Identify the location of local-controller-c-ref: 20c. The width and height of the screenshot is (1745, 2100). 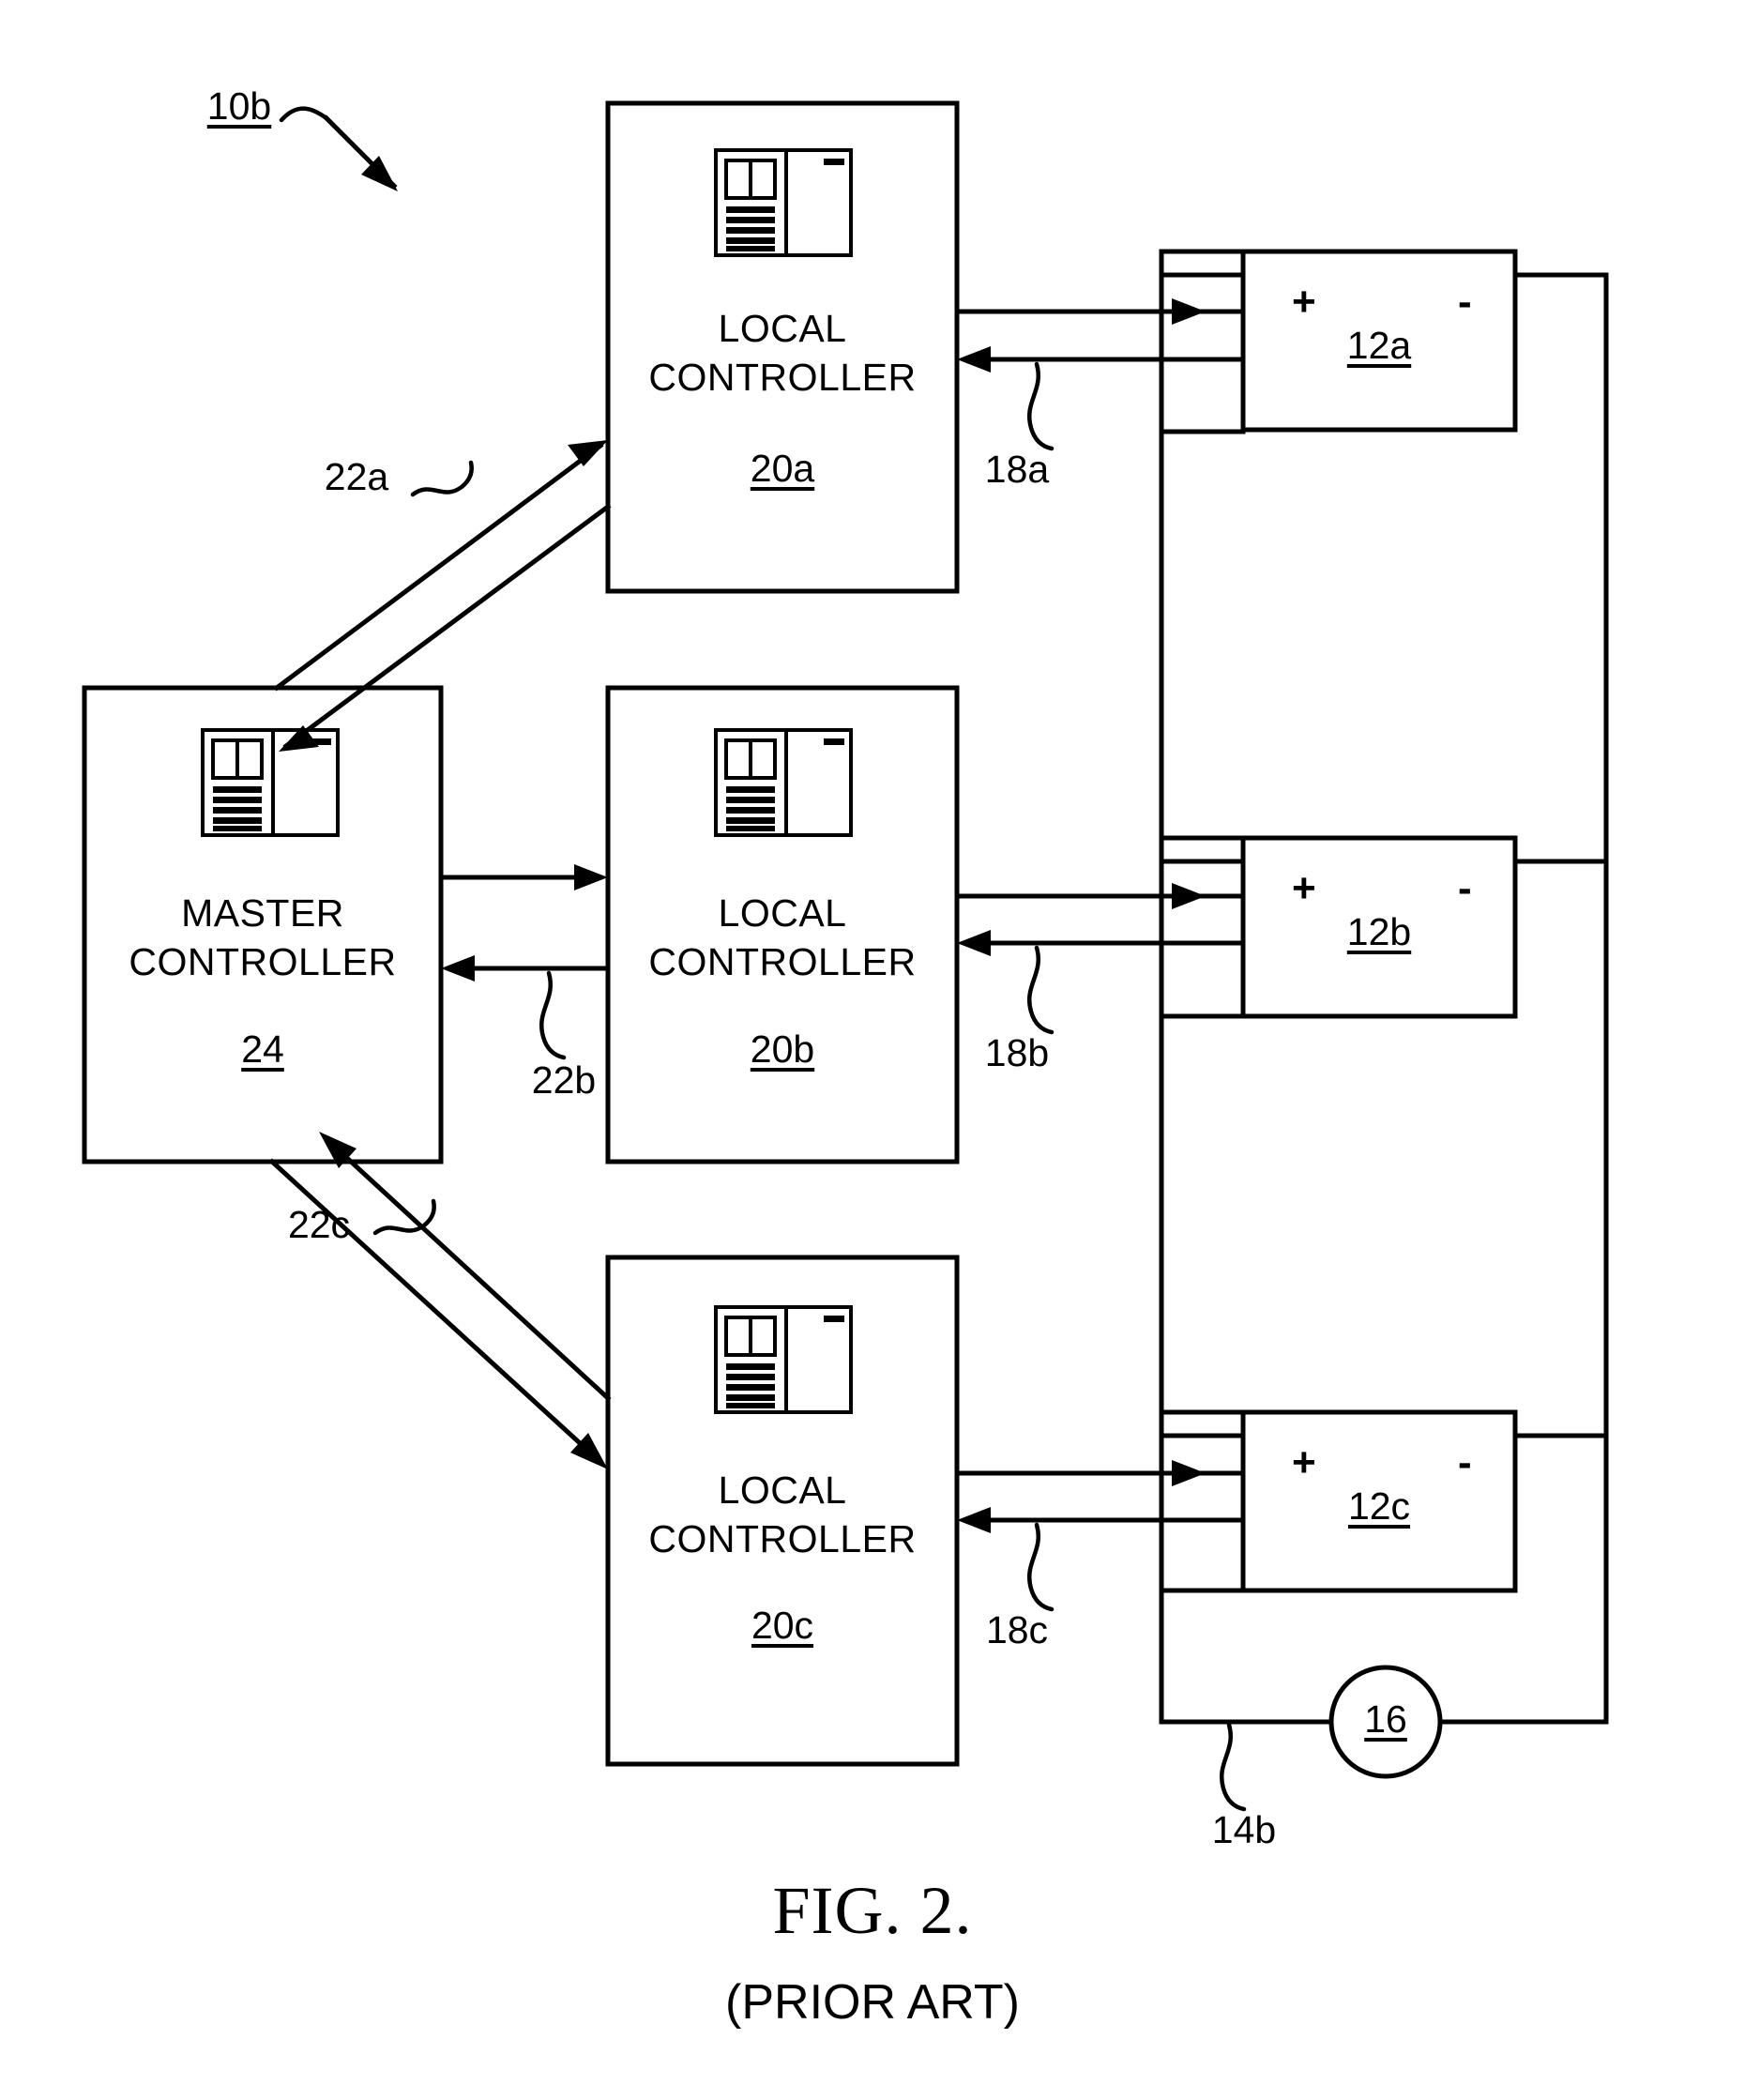
(783, 1625).